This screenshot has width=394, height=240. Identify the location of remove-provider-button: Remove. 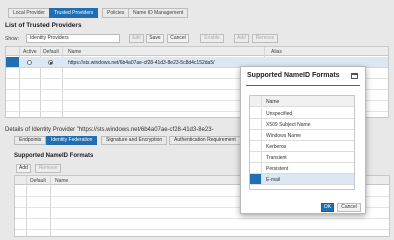
(265, 38).